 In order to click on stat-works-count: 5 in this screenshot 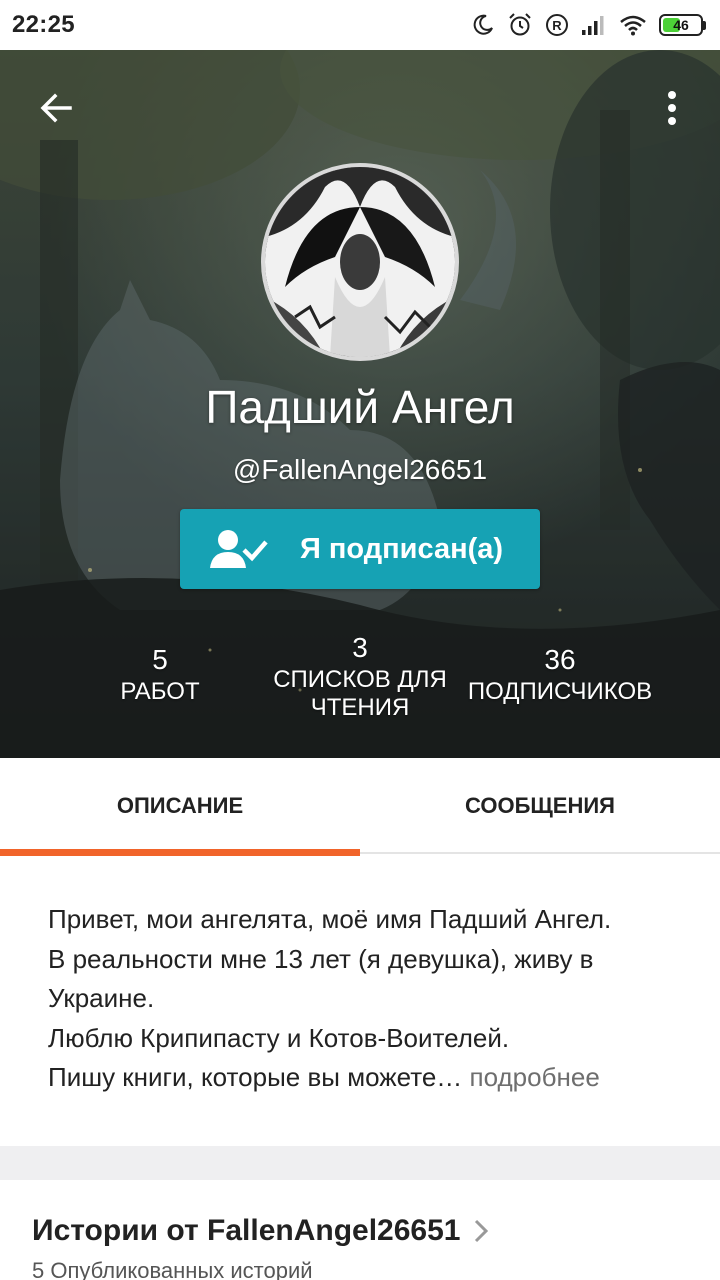, I will do `click(160, 659)`.